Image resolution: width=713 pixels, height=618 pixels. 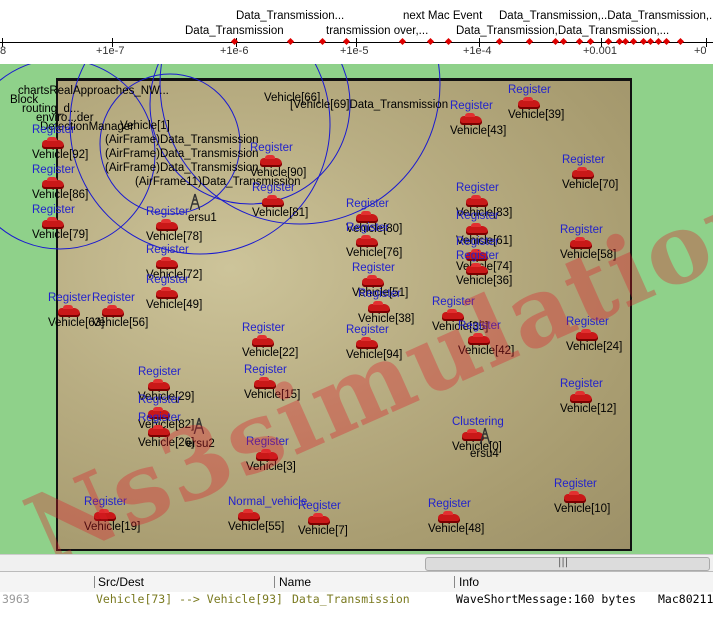 I want to click on horizontal-scrollbar: |||, so click(x=356, y=562).